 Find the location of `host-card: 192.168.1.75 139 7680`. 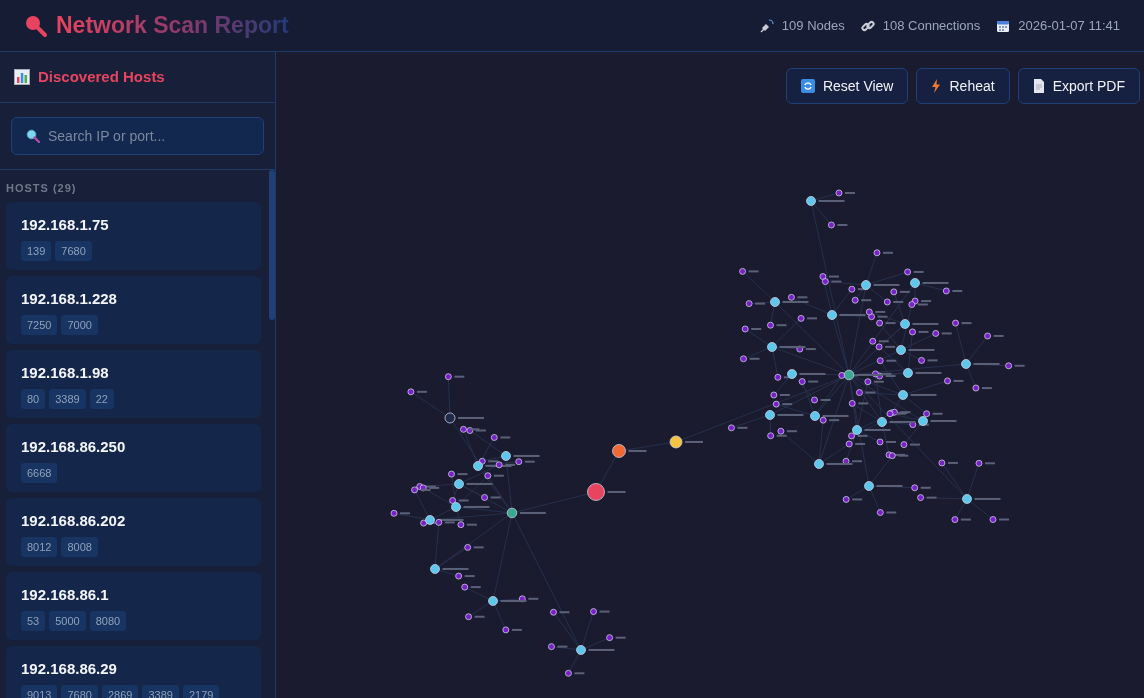

host-card: 192.168.1.75 139 7680 is located at coordinates (133, 236).